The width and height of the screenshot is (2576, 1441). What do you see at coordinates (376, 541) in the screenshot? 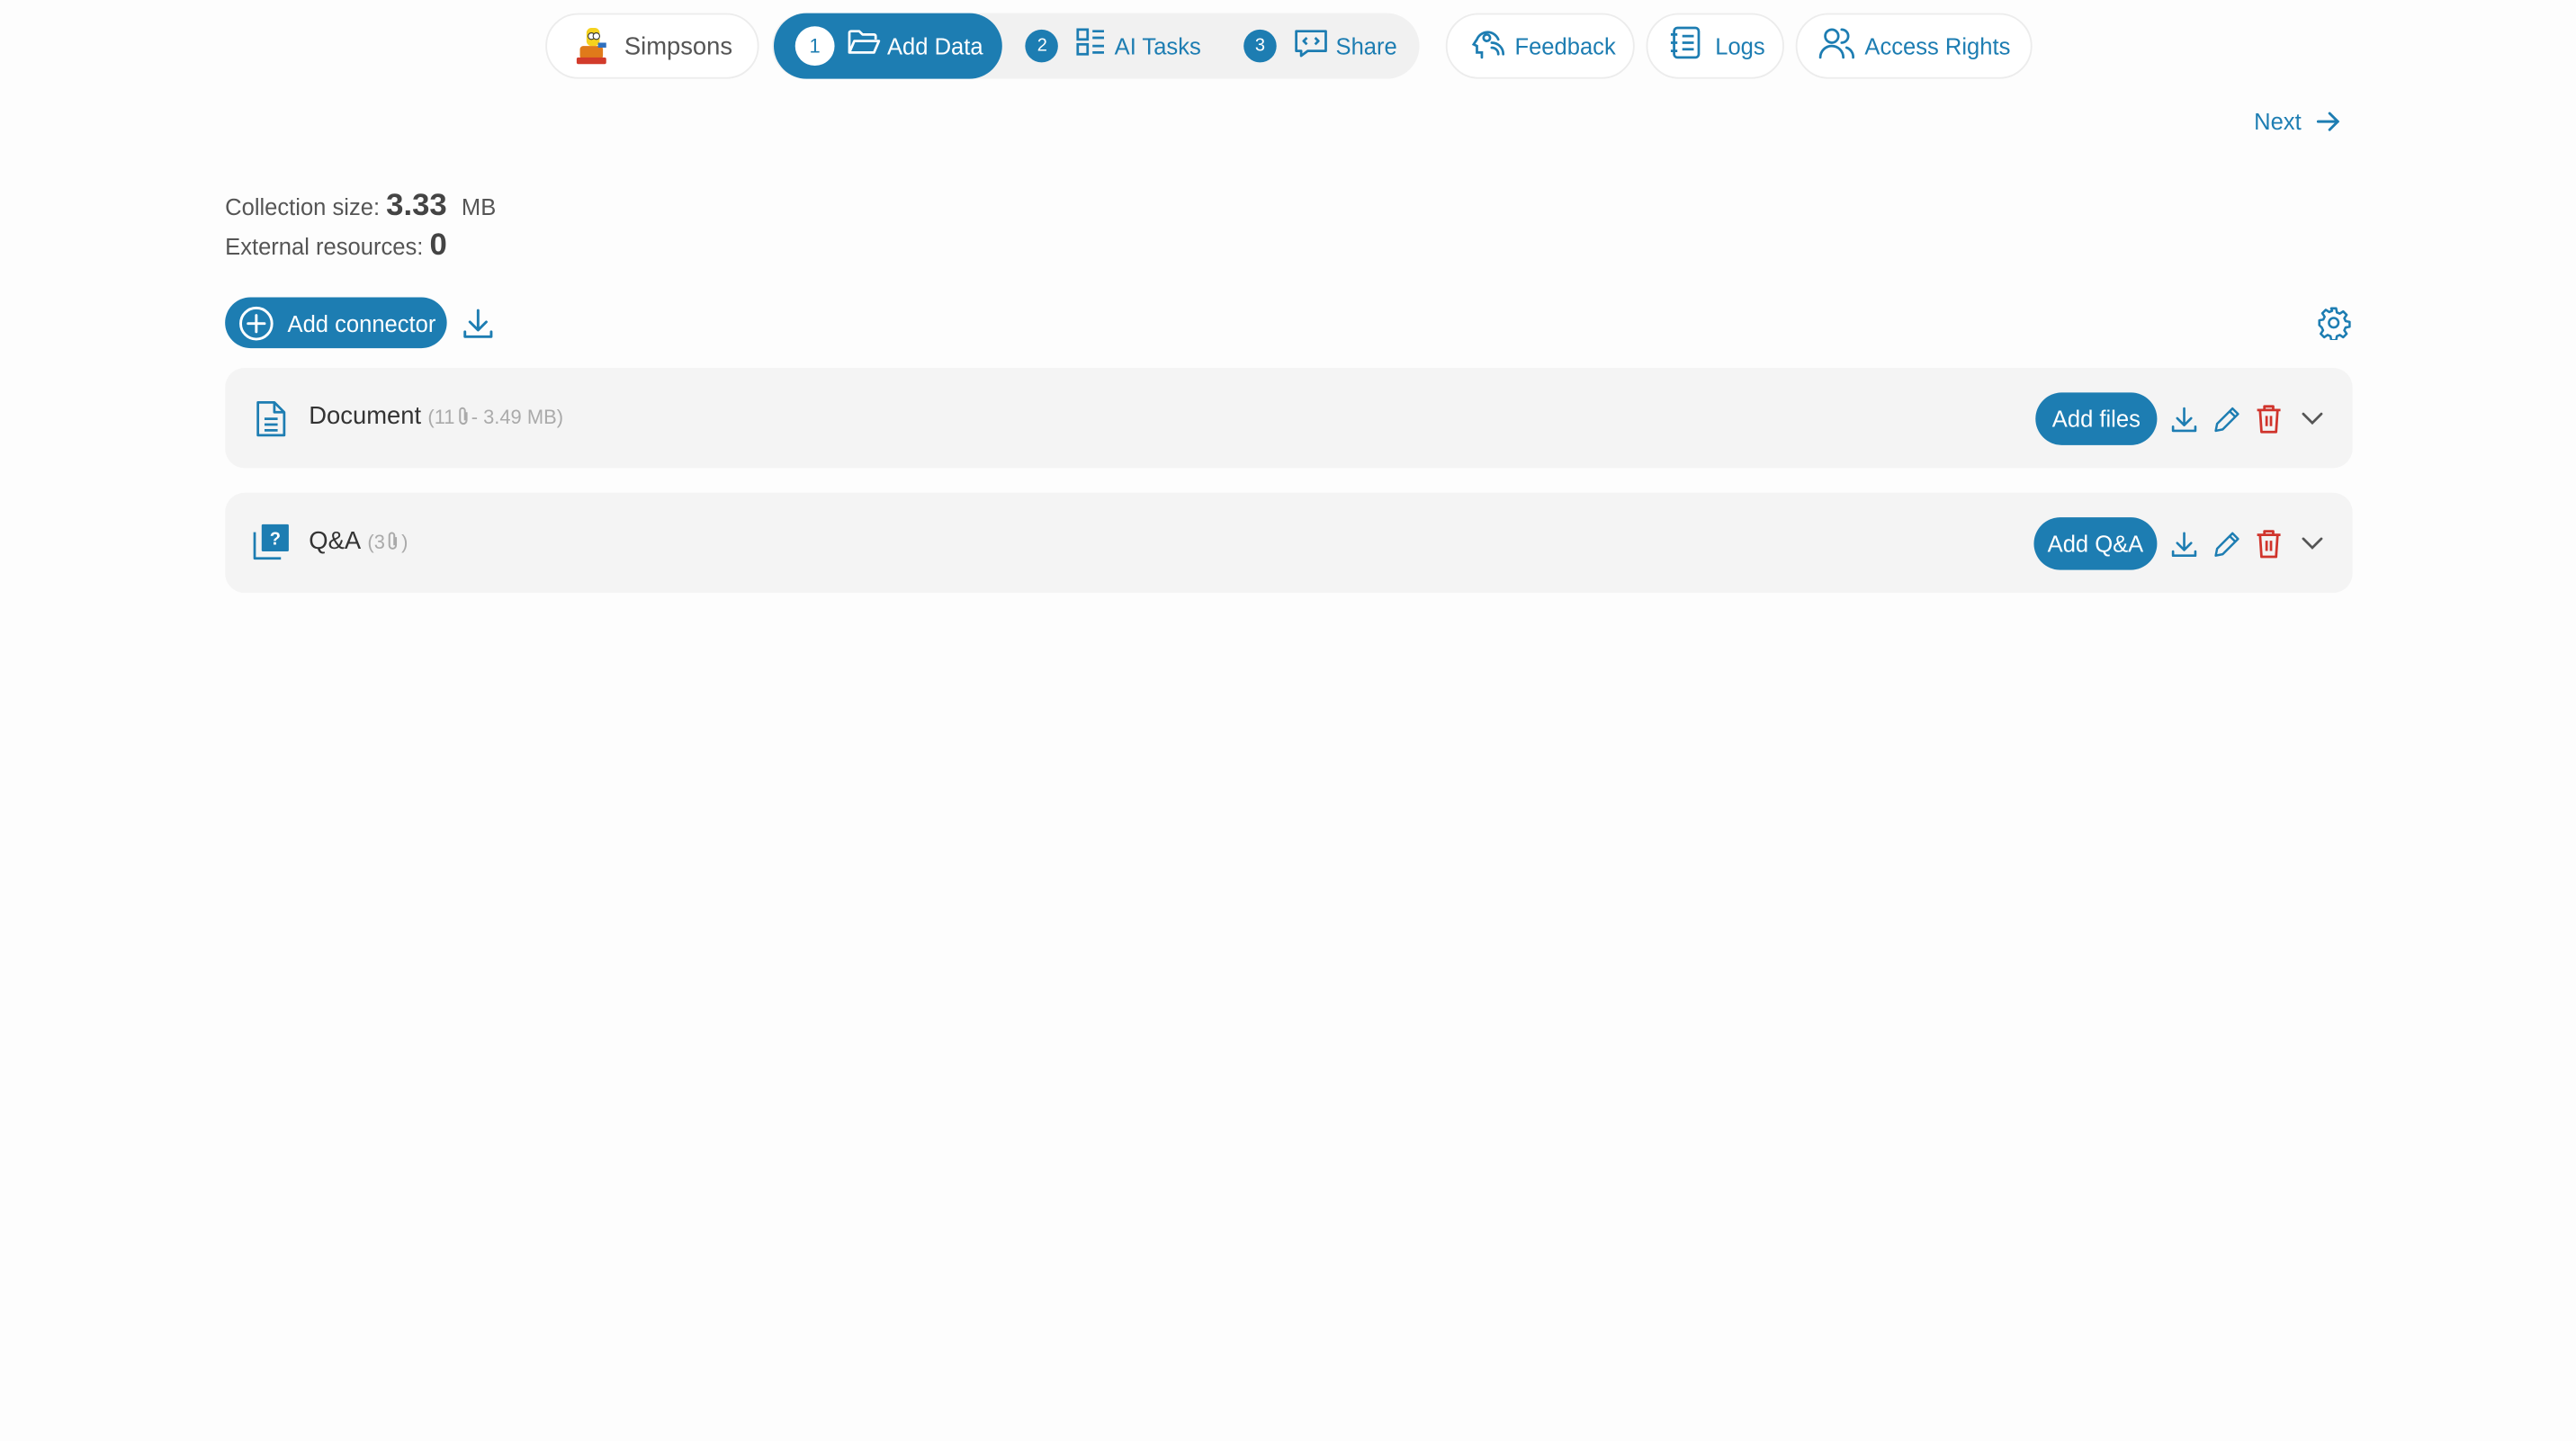
I see `connector-count: (3` at bounding box center [376, 541].